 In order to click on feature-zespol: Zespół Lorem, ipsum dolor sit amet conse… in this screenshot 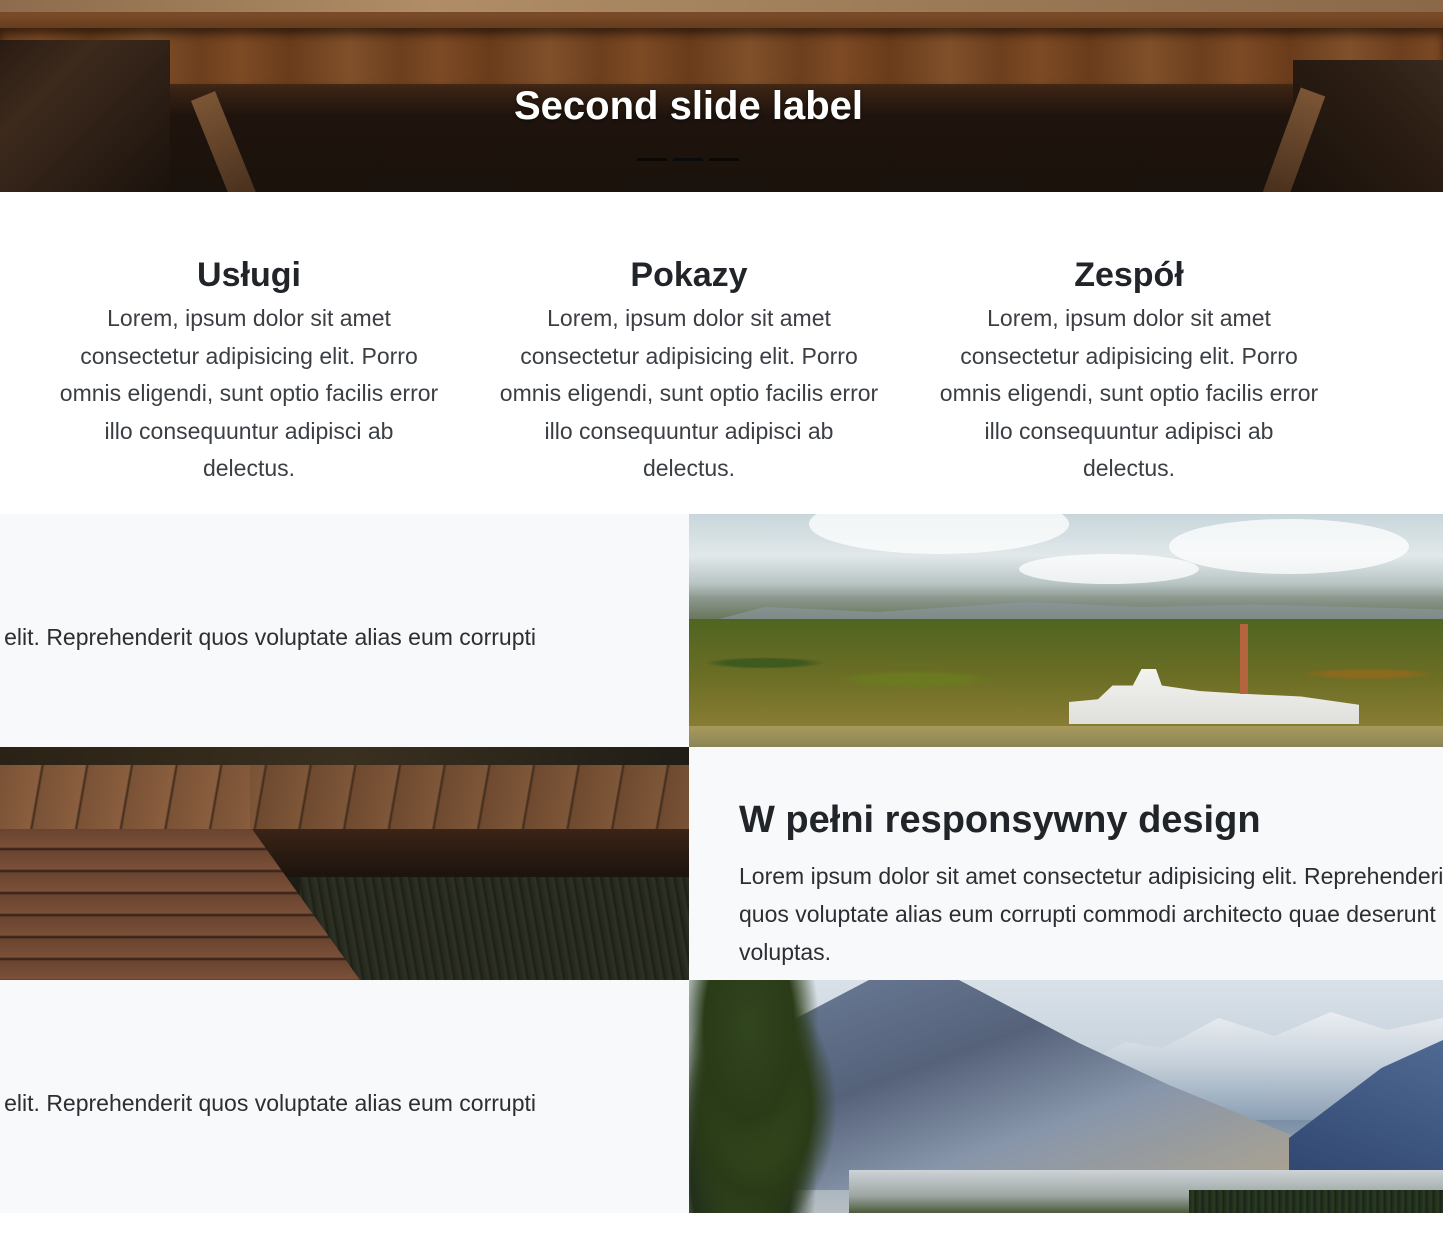, I will do `click(1129, 369)`.